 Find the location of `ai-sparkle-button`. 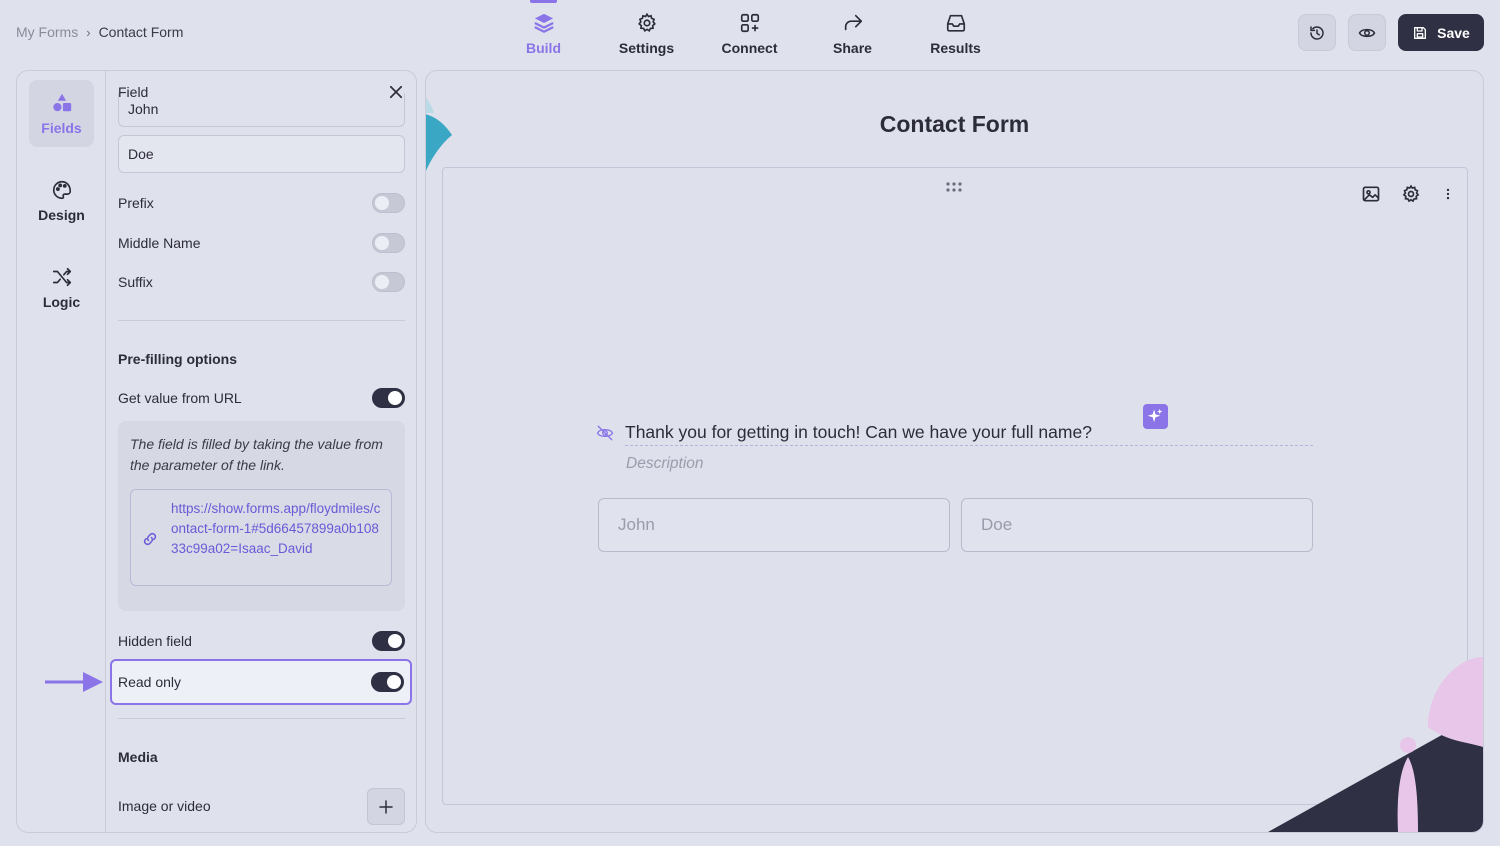

ai-sparkle-button is located at coordinates (1155, 416).